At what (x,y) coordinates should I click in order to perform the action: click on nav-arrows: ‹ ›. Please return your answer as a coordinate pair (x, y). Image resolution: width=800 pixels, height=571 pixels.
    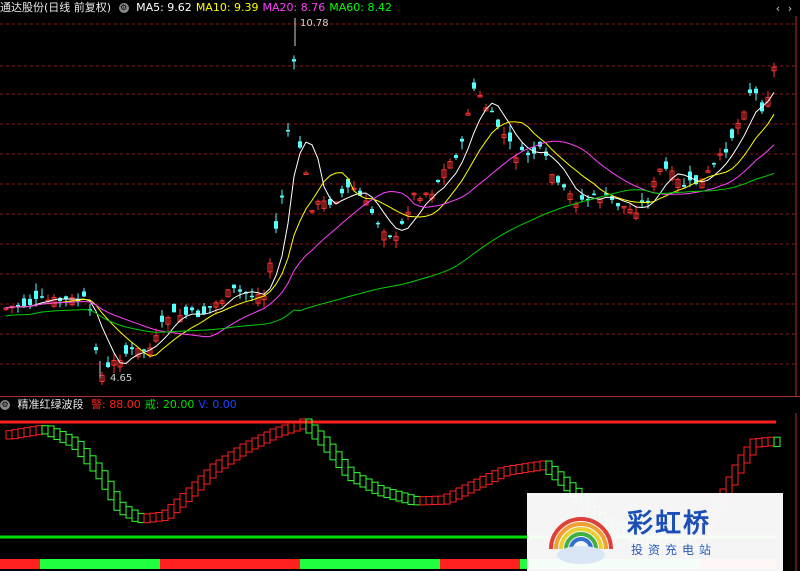
    Looking at the image, I should click on (784, 8).